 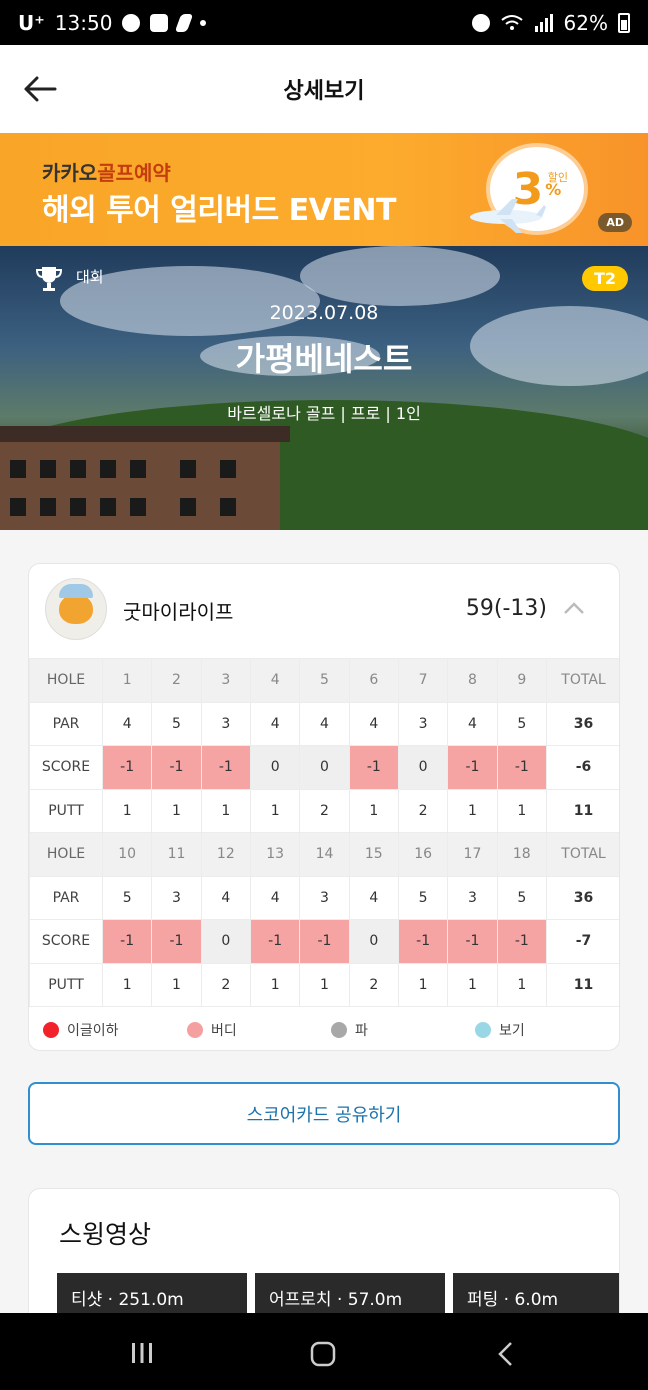 What do you see at coordinates (480, 22) in the screenshot?
I see `alarm-icon` at bounding box center [480, 22].